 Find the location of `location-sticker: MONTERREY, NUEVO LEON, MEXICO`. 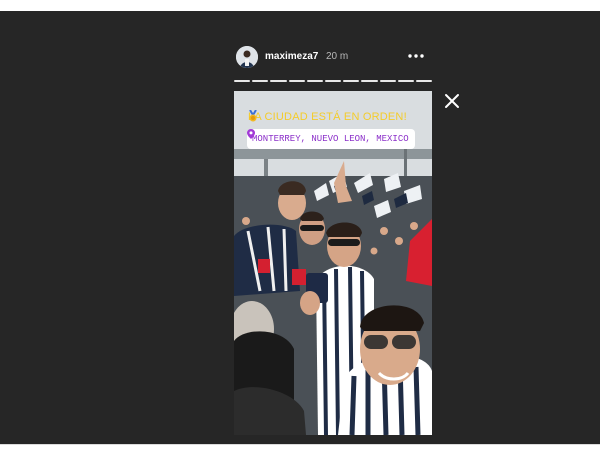

location-sticker: MONTERREY, NUEVO LEON, MEXICO is located at coordinates (331, 139).